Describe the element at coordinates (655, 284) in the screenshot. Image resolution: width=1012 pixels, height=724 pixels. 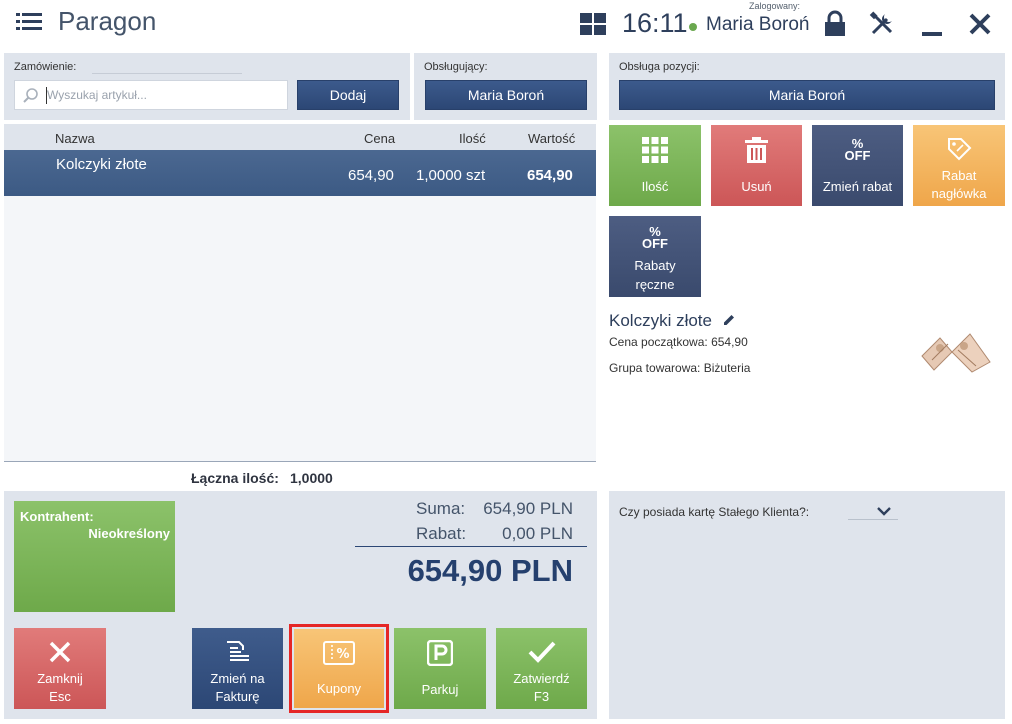
I see `manual-discounts-label-2: ręczne` at that location.